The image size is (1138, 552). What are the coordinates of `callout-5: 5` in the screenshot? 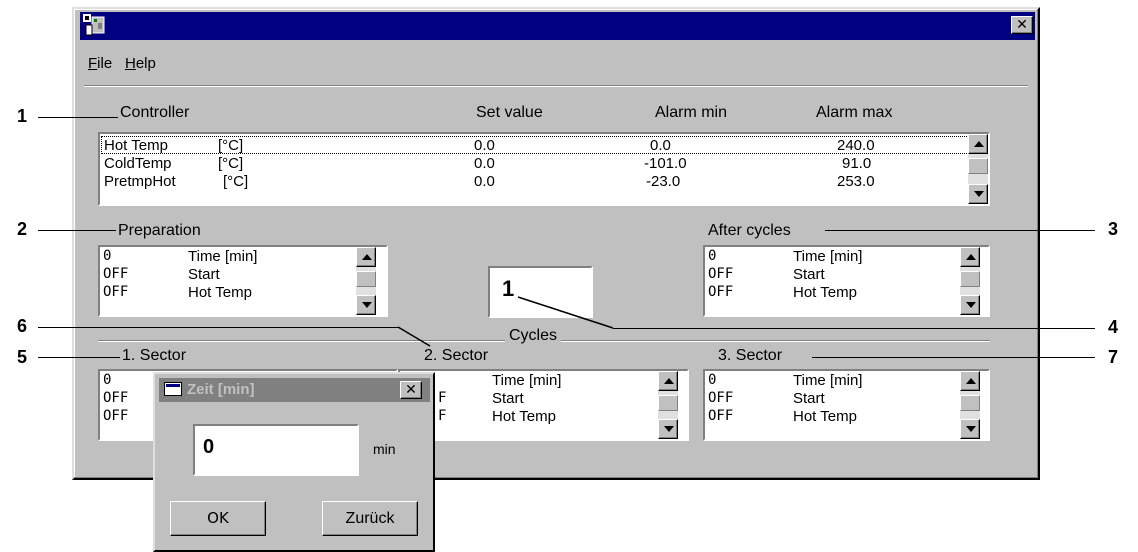 It's located at (22, 357).